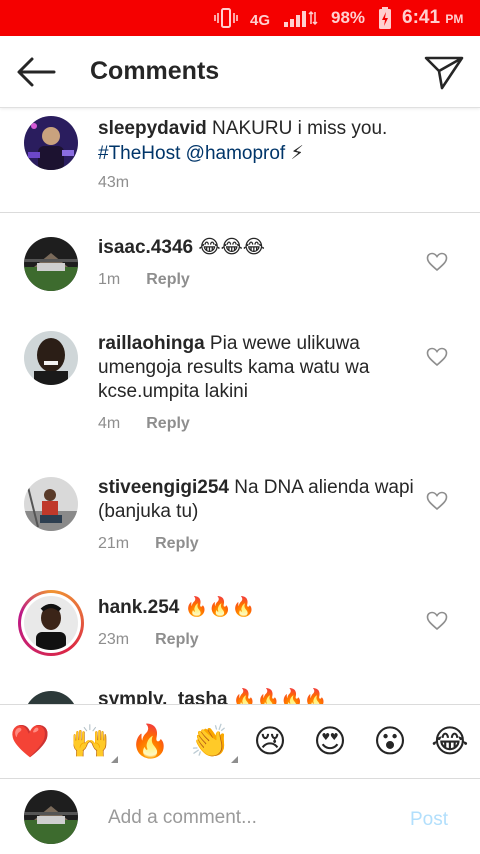 The image size is (480, 854). I want to click on caption-timestamp: 43m, so click(114, 182).